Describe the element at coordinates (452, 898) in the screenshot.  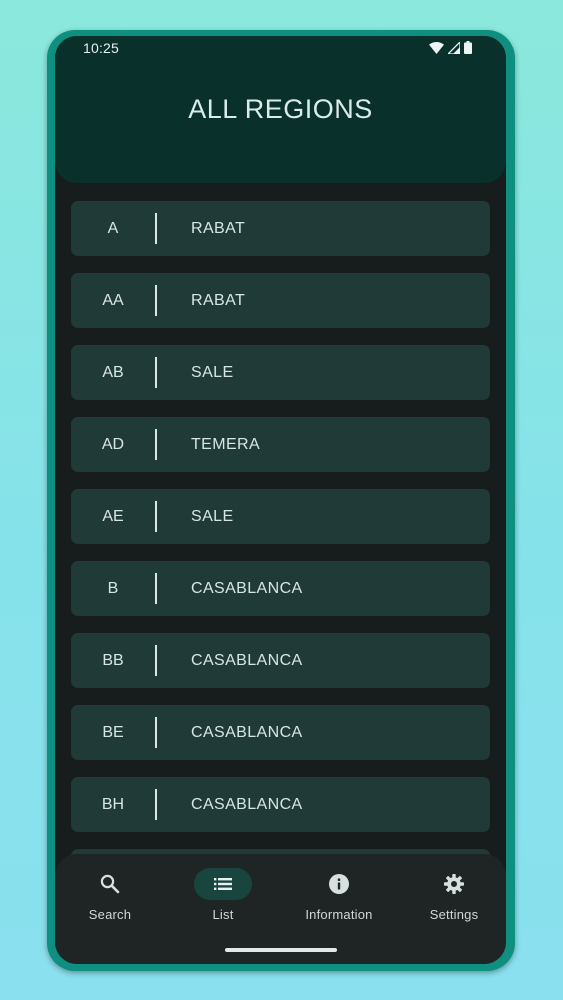
I see `nav-item-settings: Settings` at that location.